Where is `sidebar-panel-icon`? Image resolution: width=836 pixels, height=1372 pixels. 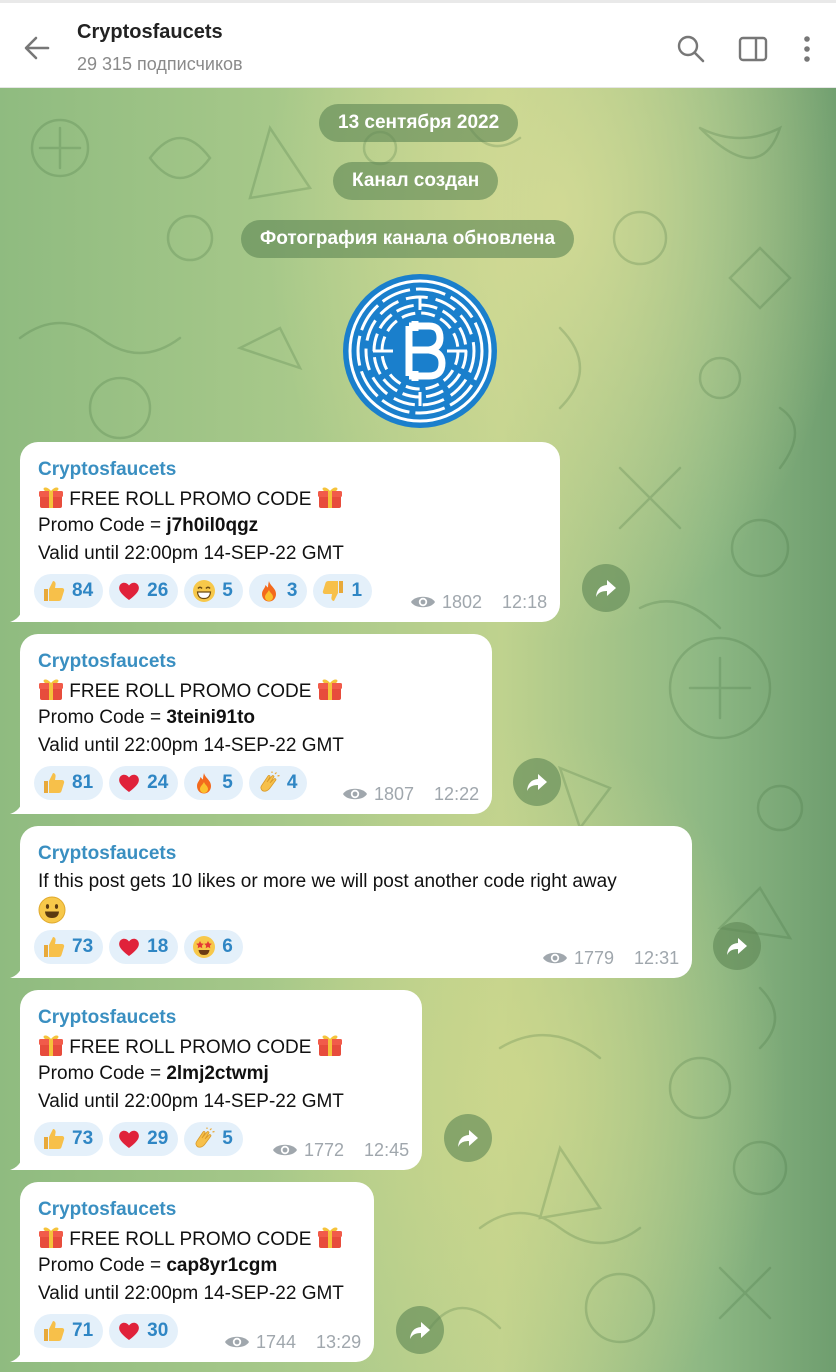
sidebar-panel-icon is located at coordinates (753, 49).